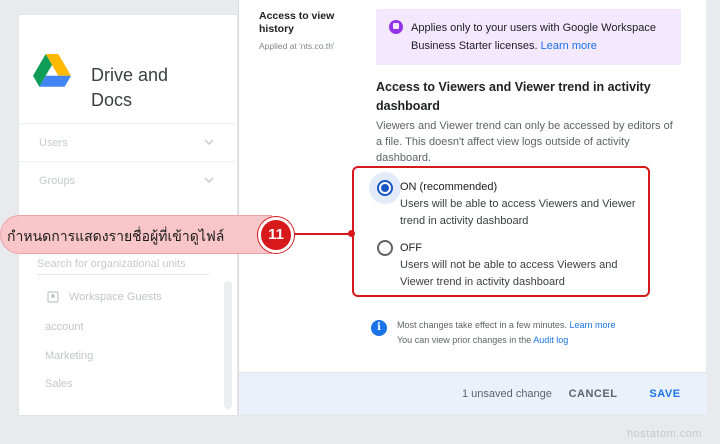 This screenshot has width=720, height=444. Describe the element at coordinates (57, 180) in the screenshot. I see `sidebar-row-label: Groups` at that location.